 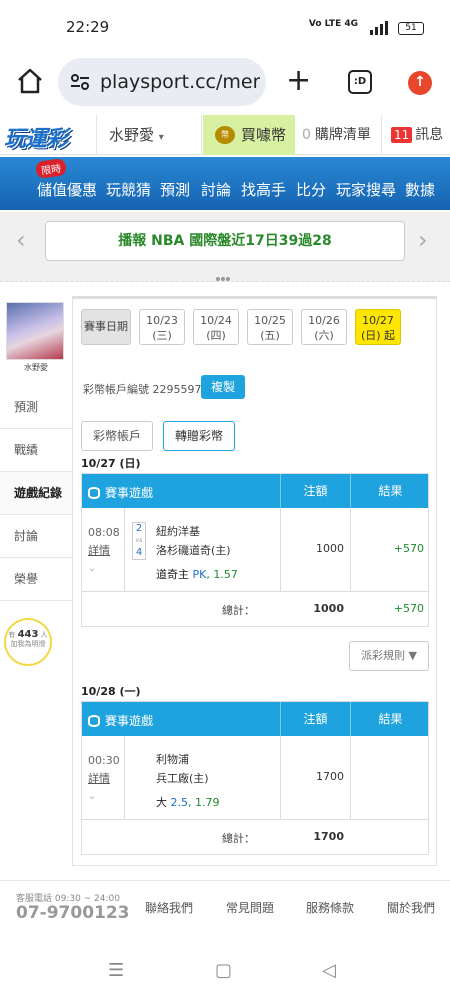 I want to click on messages-link: 11 訊息, so click(x=416, y=135).